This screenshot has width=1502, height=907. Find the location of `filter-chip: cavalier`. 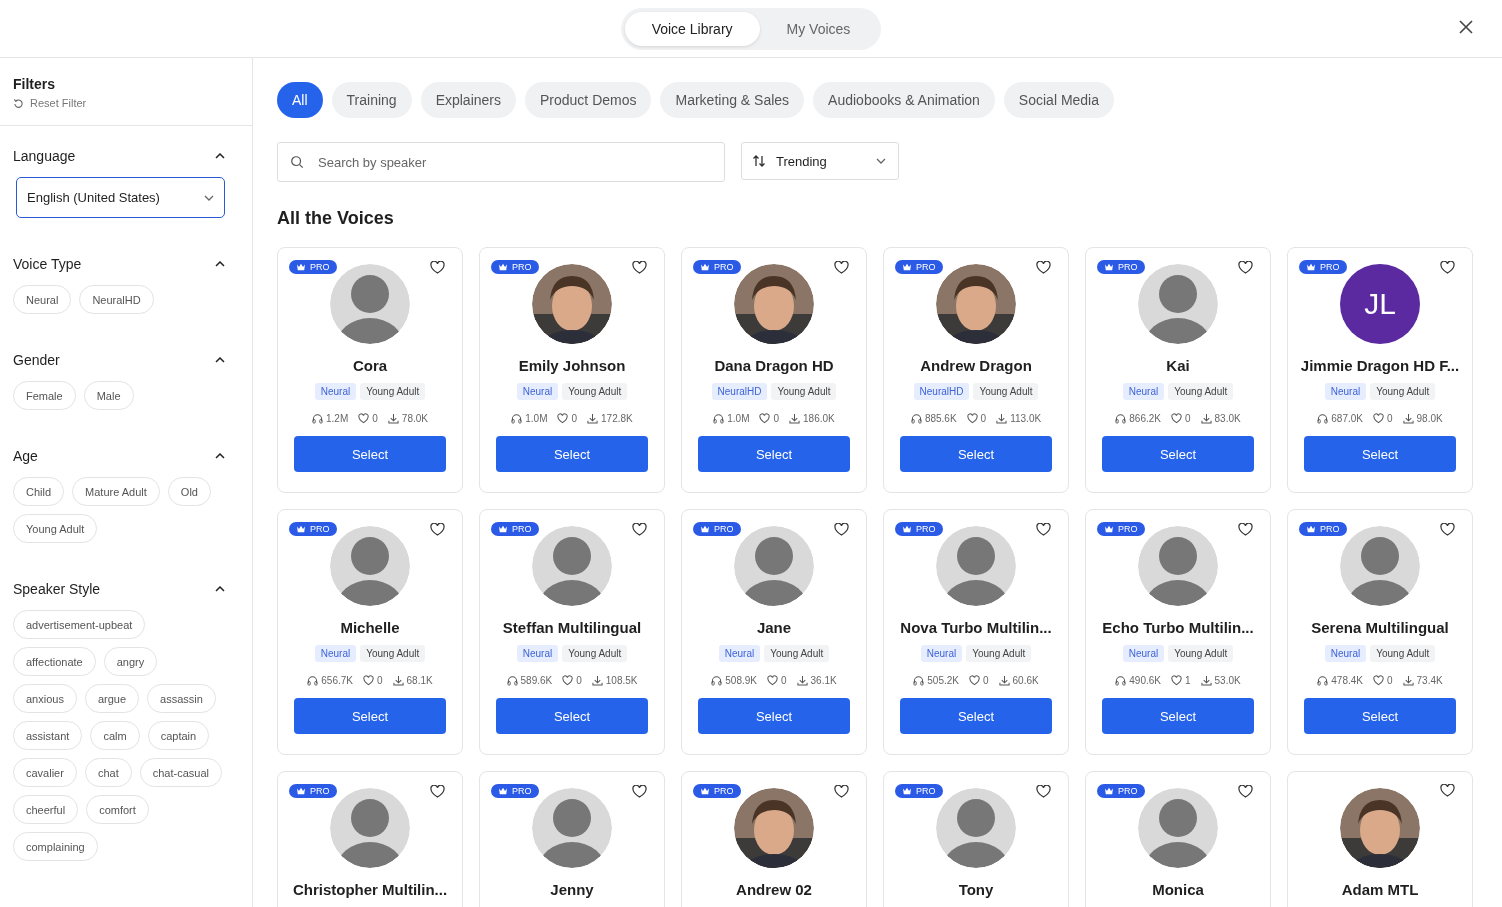

filter-chip: cavalier is located at coordinates (45, 772).